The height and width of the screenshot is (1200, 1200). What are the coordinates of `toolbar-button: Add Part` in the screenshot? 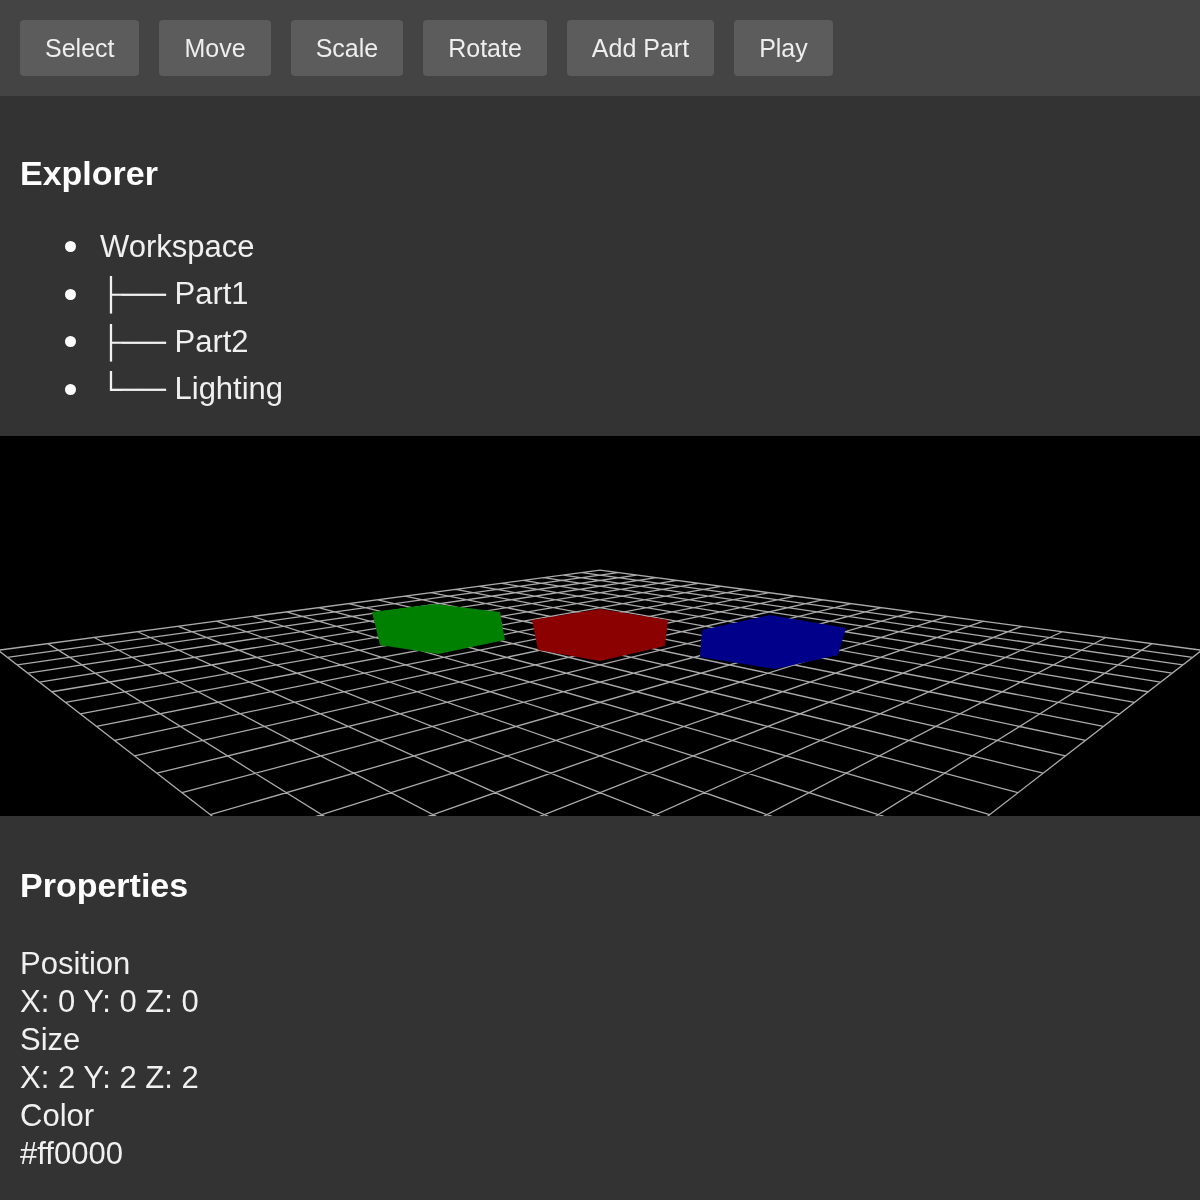 It's located at (640, 48).